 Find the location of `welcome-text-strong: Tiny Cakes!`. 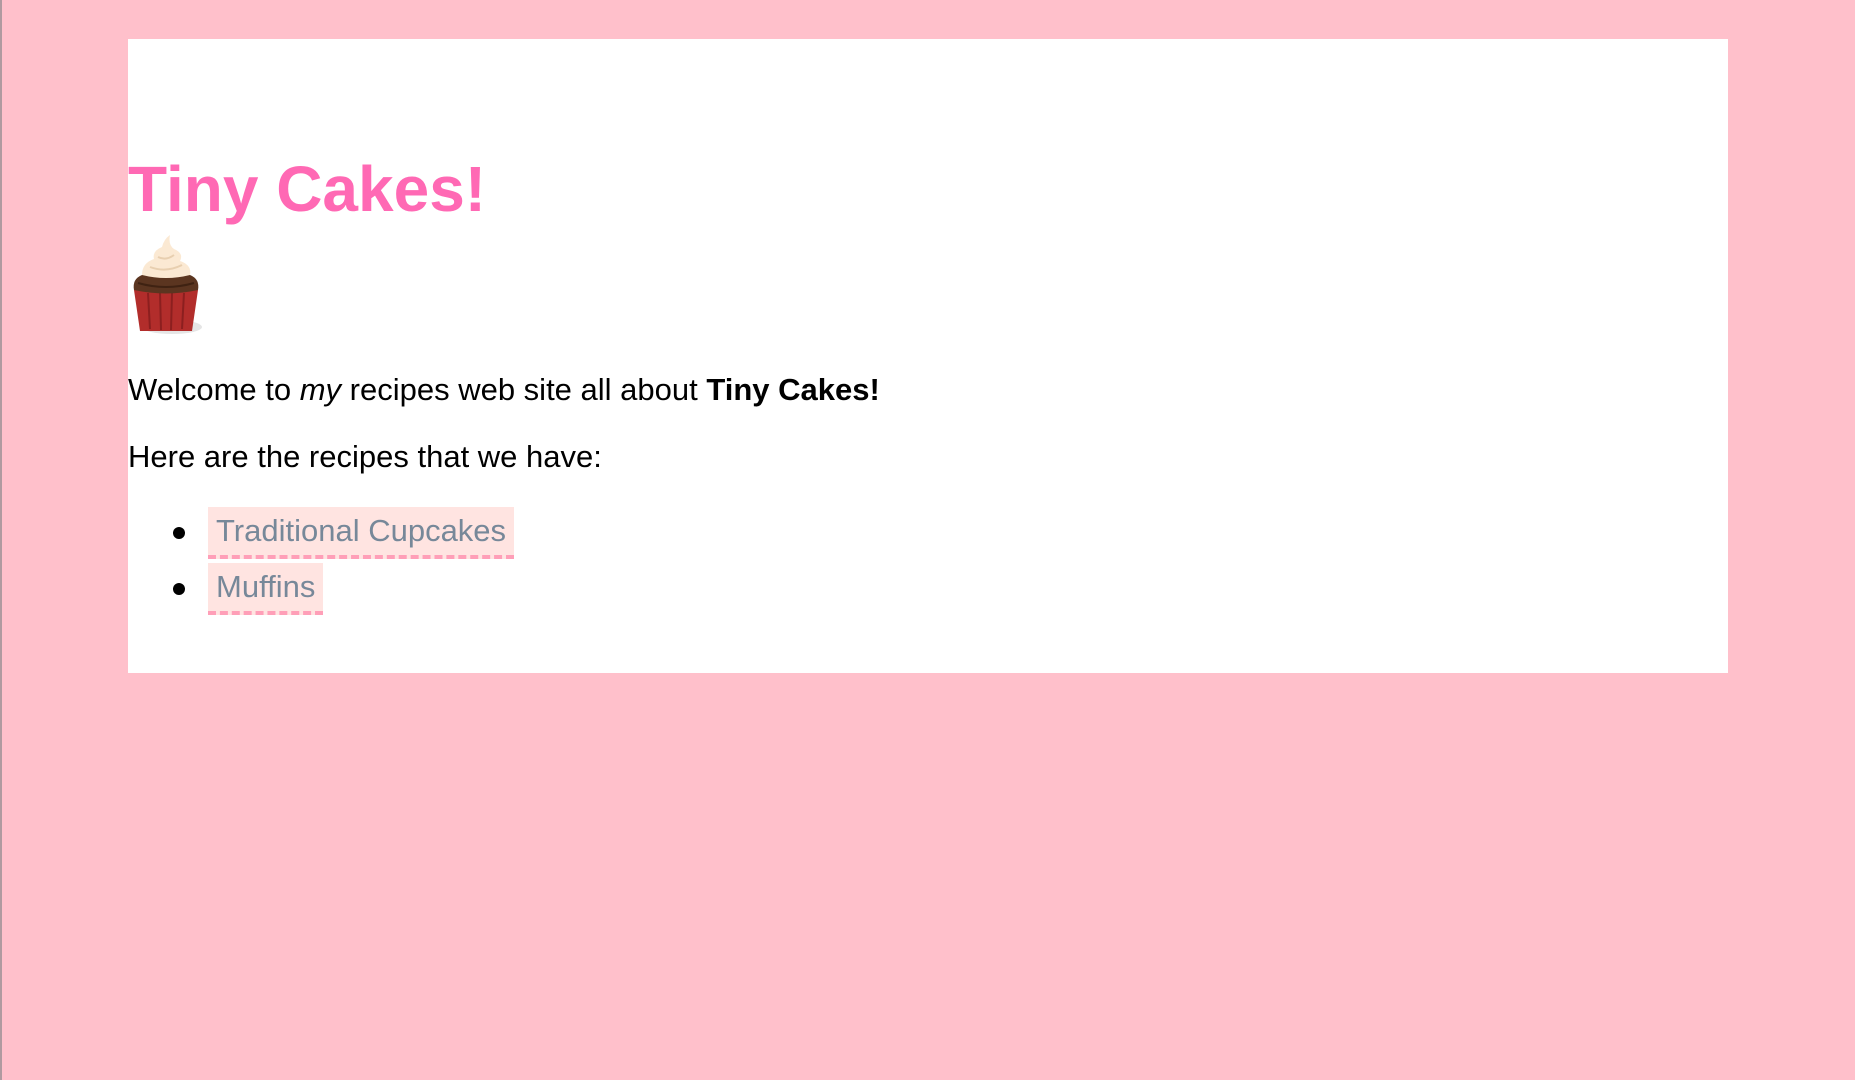

welcome-text-strong: Tiny Cakes! is located at coordinates (793, 389).